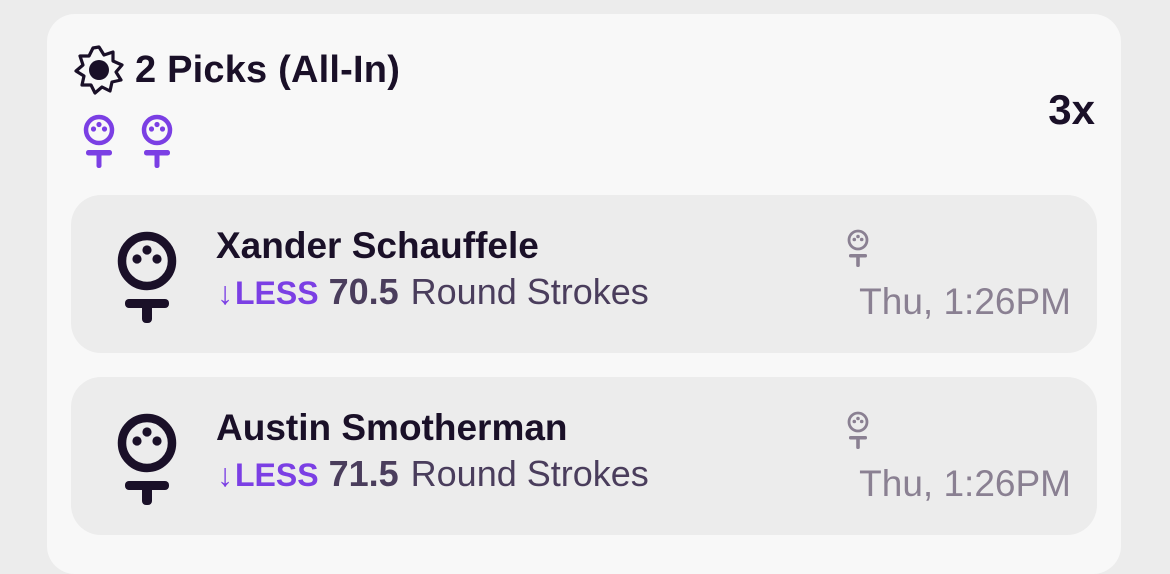 This screenshot has width=1170, height=574. Describe the element at coordinates (392, 427) in the screenshot. I see `player-name: Austin Smotherman` at that location.